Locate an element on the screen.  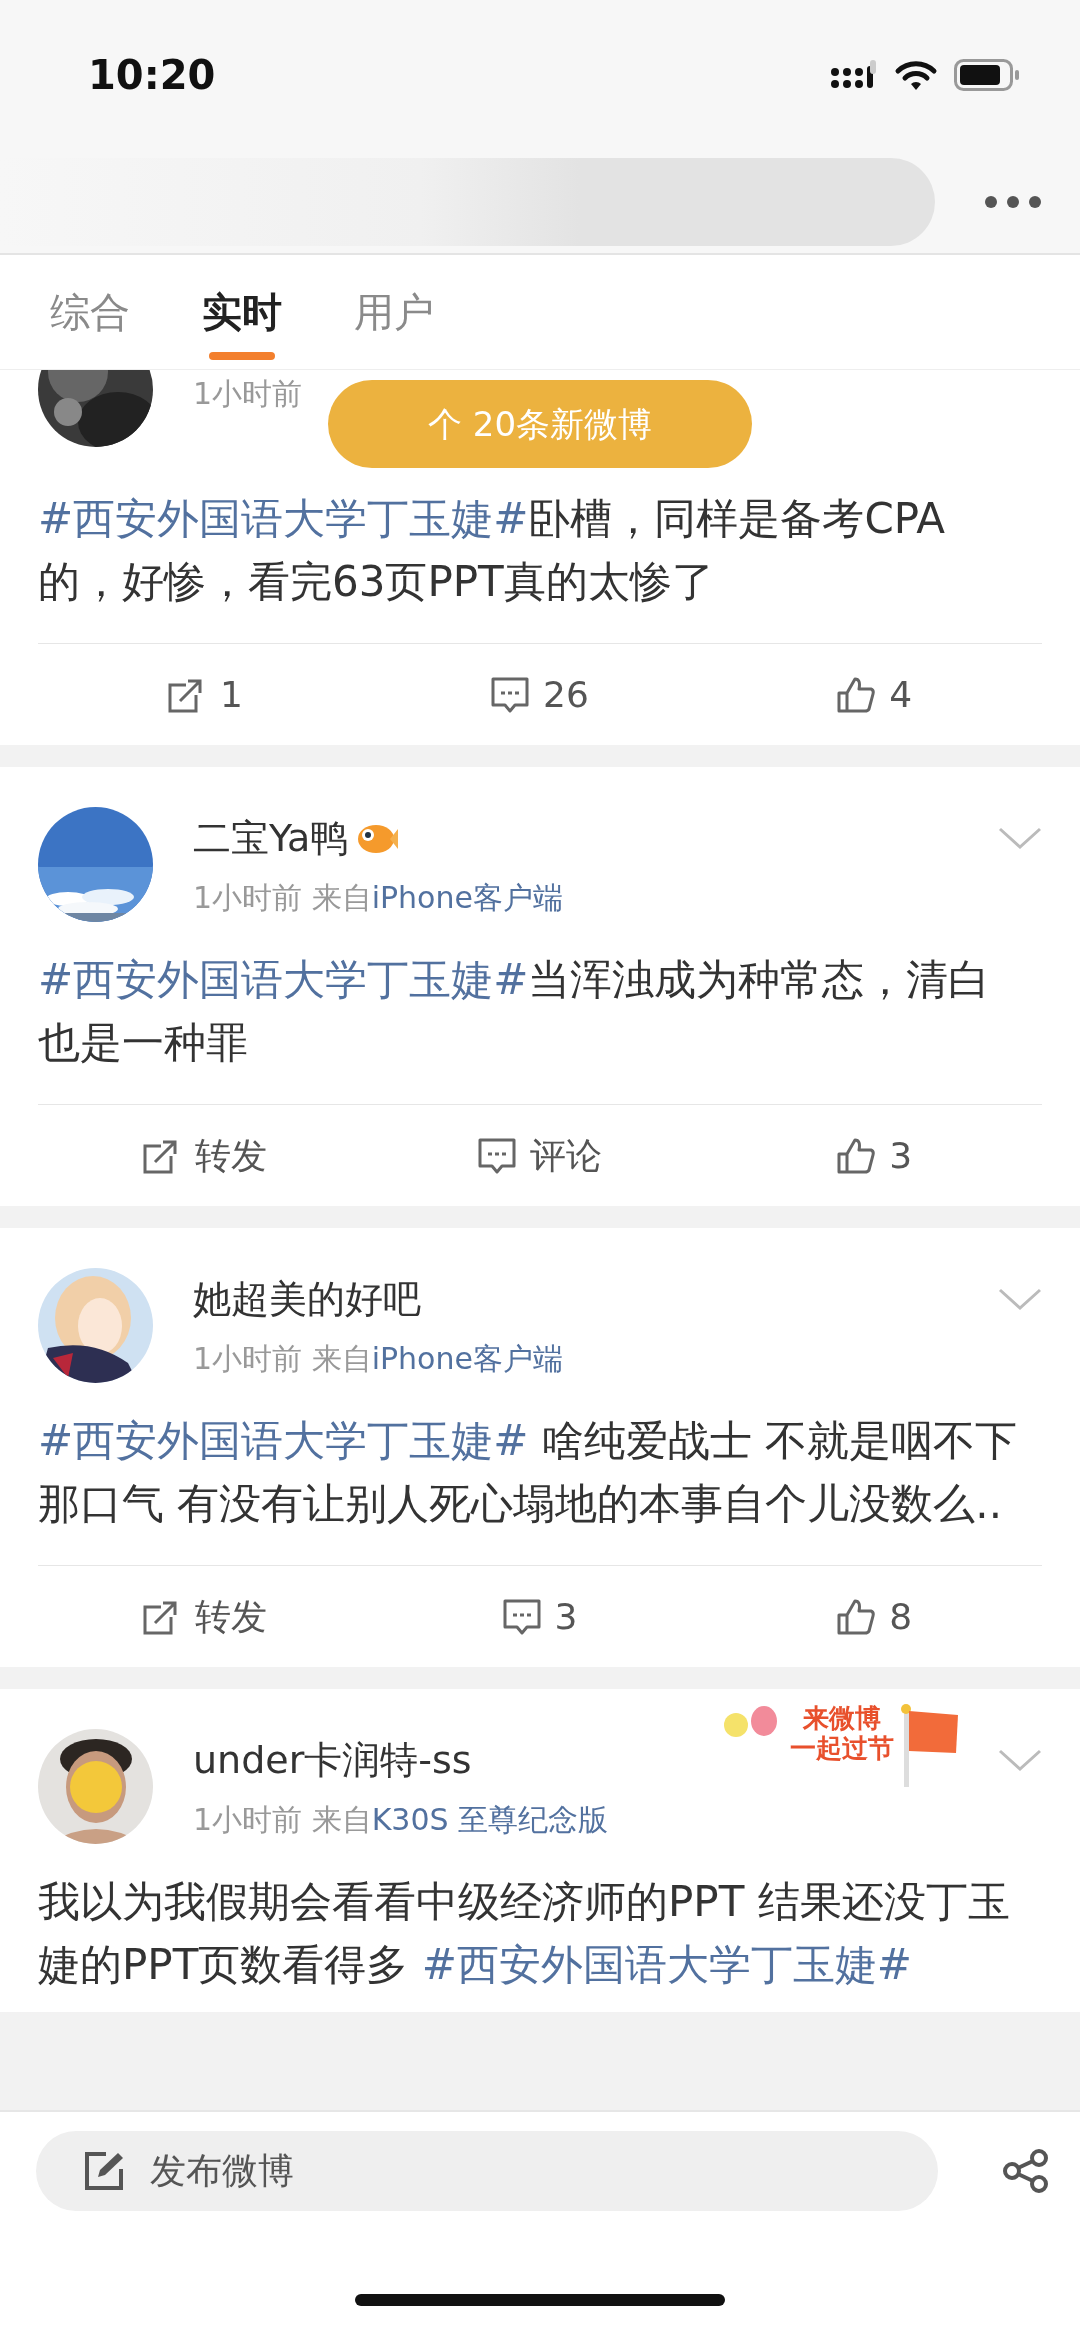
more-icon is located at coordinates (1013, 202).